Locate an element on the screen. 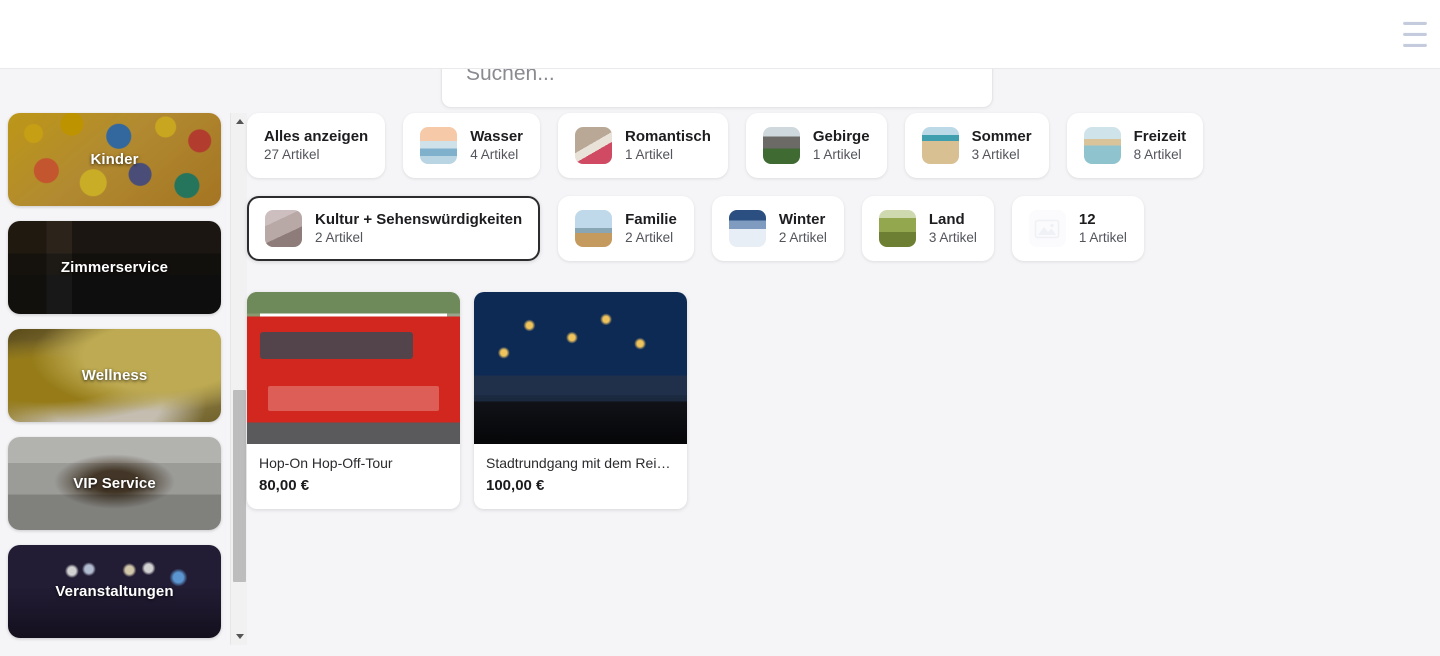  category-chip-sommer: Sommer 3 Artikel is located at coordinates (976, 145).